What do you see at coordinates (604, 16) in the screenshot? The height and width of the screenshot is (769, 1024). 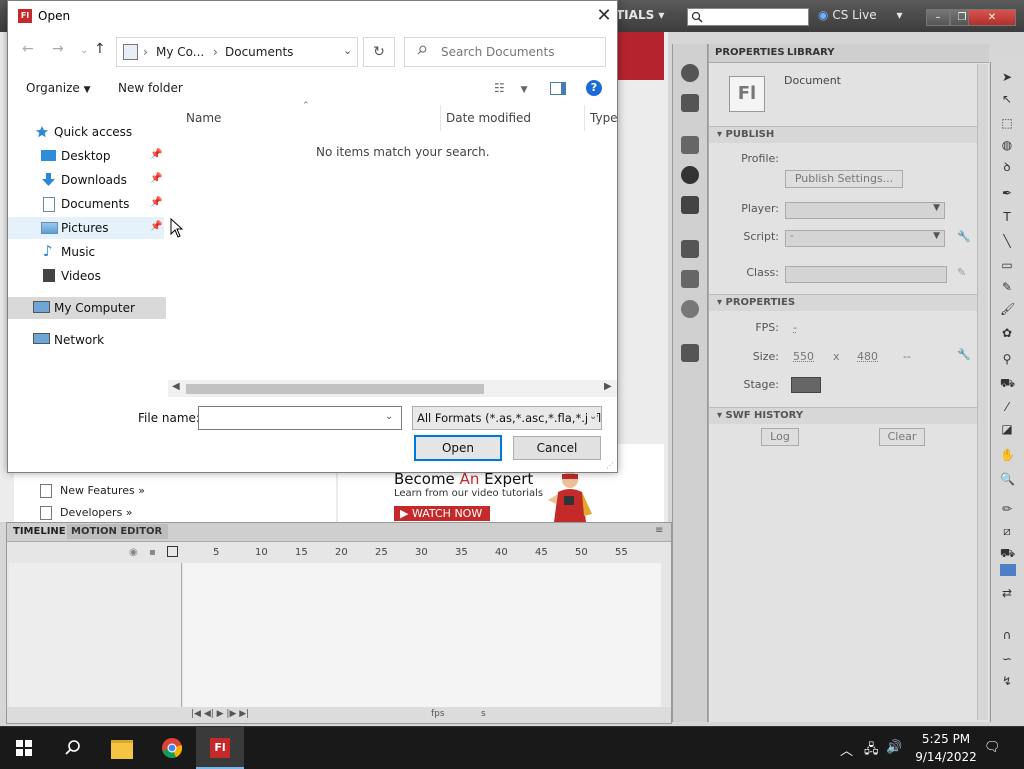 I see `dialog-close-button: ✕` at bounding box center [604, 16].